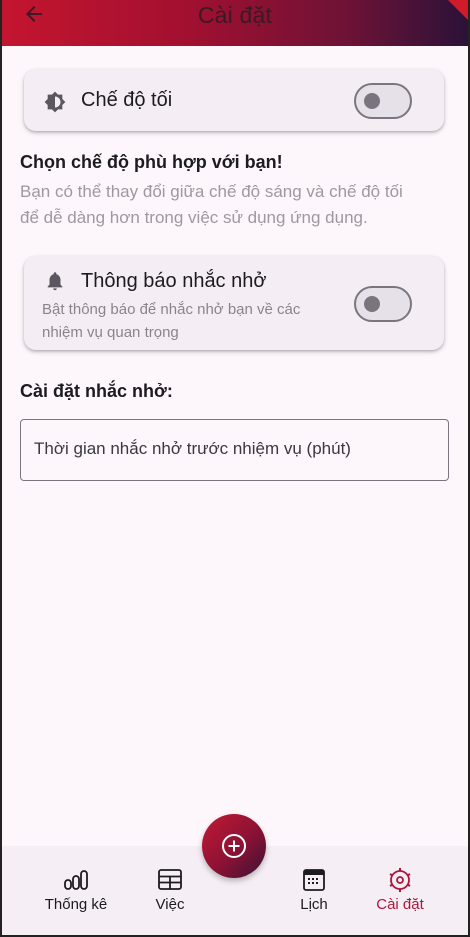 The image size is (470, 937). What do you see at coordinates (459, 11) in the screenshot?
I see `debug-banner-corner` at bounding box center [459, 11].